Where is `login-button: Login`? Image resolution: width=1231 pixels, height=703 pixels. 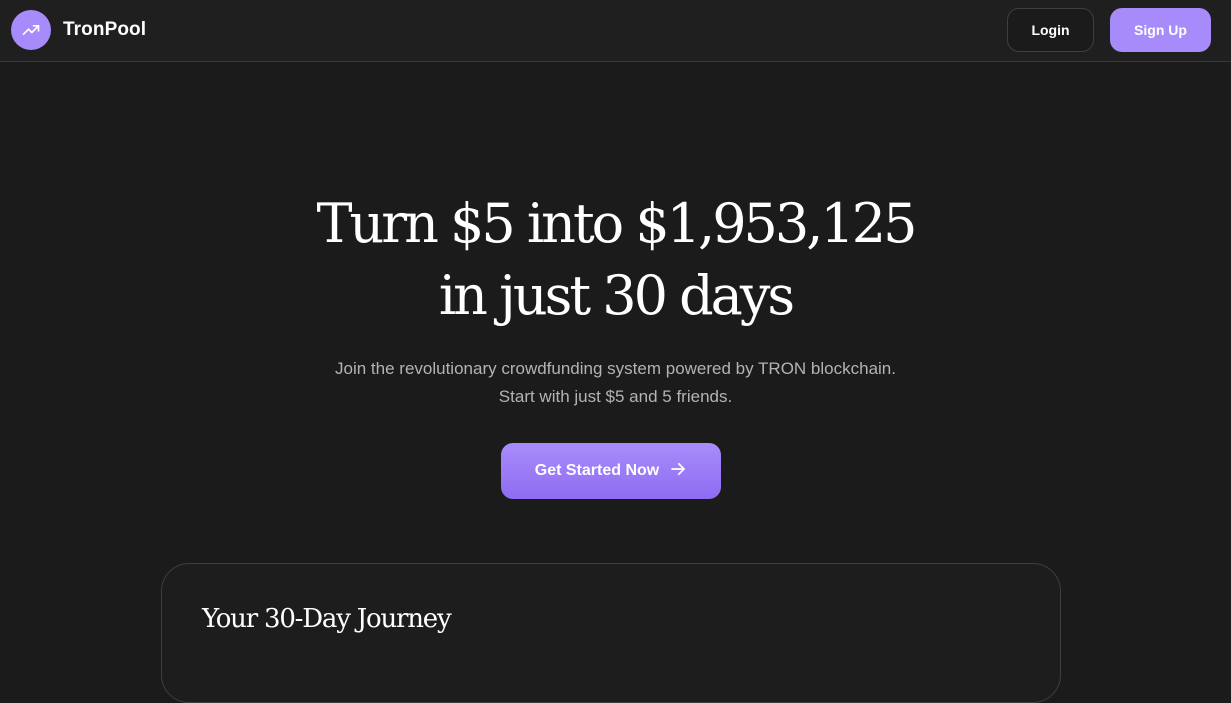
login-button: Login is located at coordinates (1050, 30).